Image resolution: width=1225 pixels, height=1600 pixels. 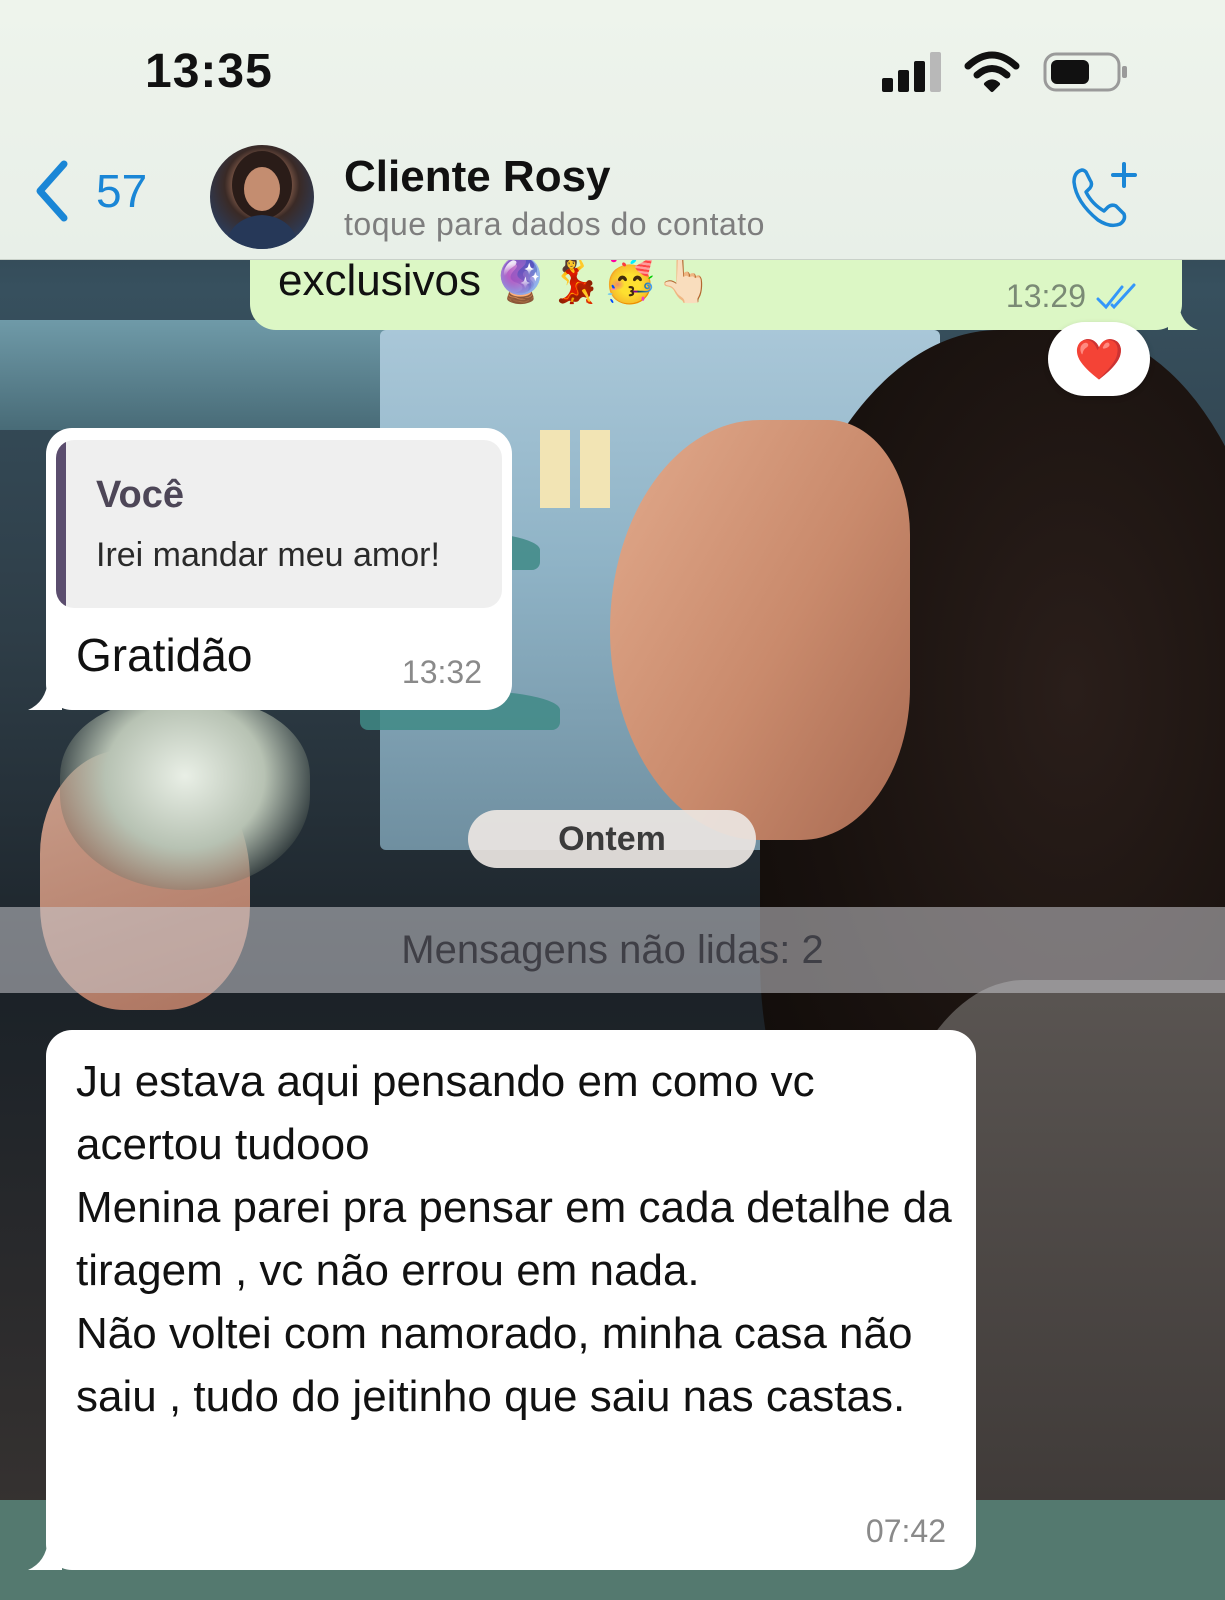 I want to click on unread-chats-count: 57, so click(x=122, y=191).